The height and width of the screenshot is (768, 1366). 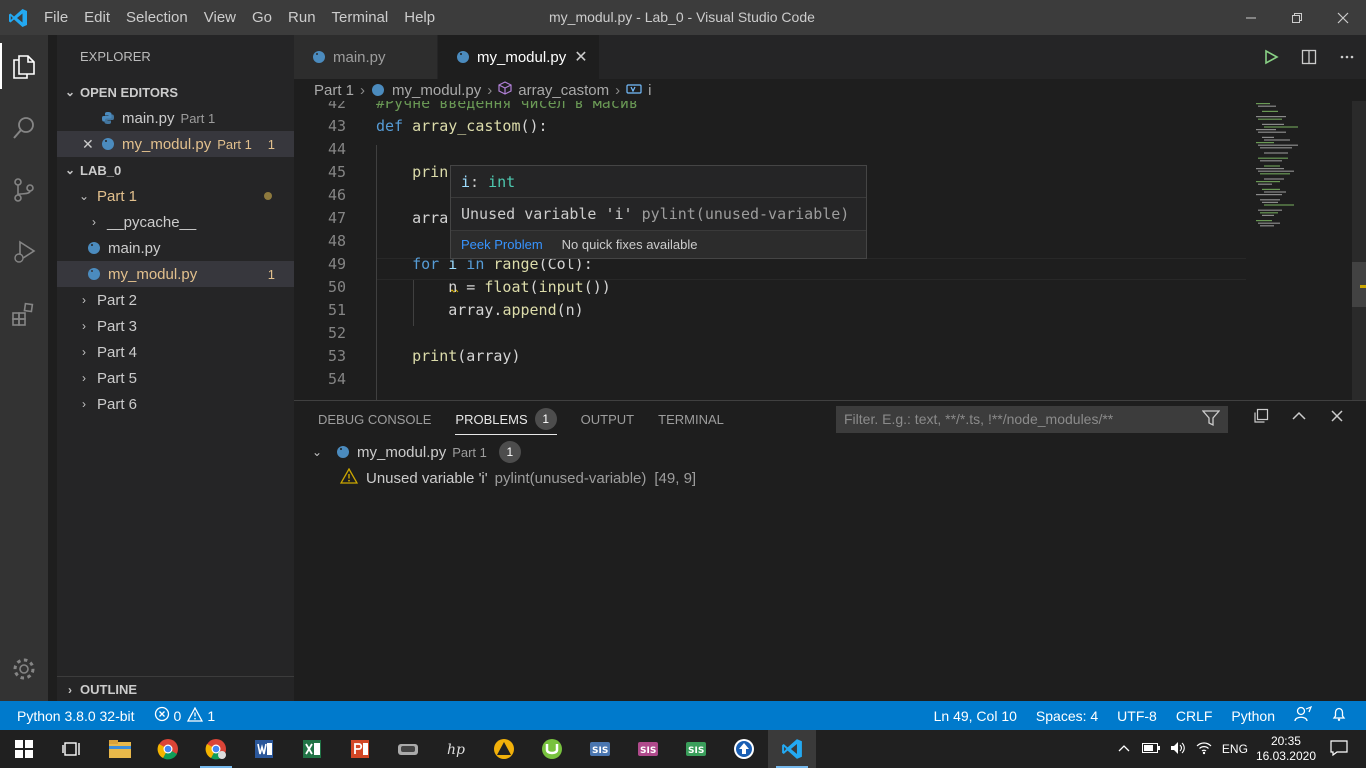 What do you see at coordinates (312, 749) in the screenshot?
I see `excel-icon` at bounding box center [312, 749].